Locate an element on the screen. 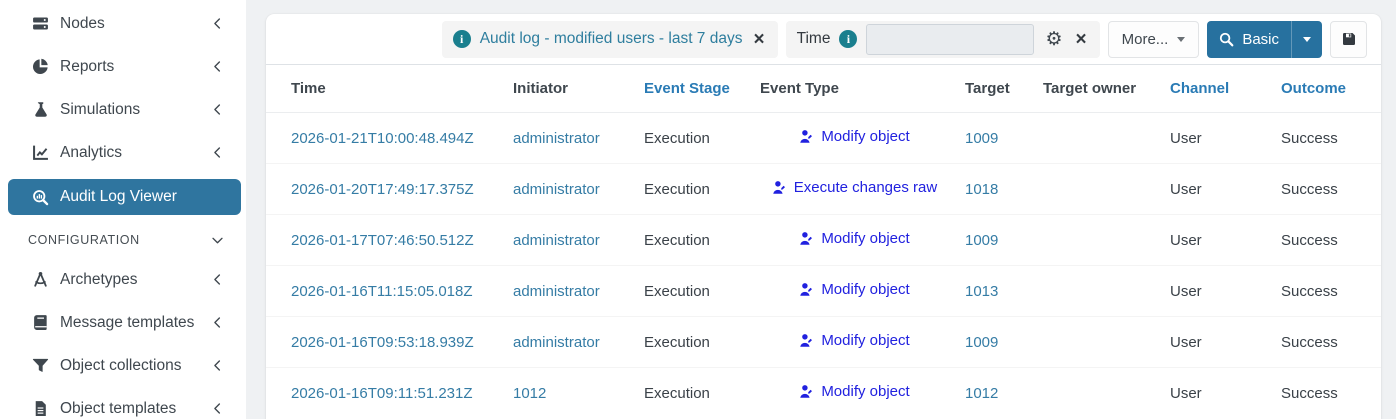  time-link: 2026-01-17T07:46:50.512Z is located at coordinates (382, 240).